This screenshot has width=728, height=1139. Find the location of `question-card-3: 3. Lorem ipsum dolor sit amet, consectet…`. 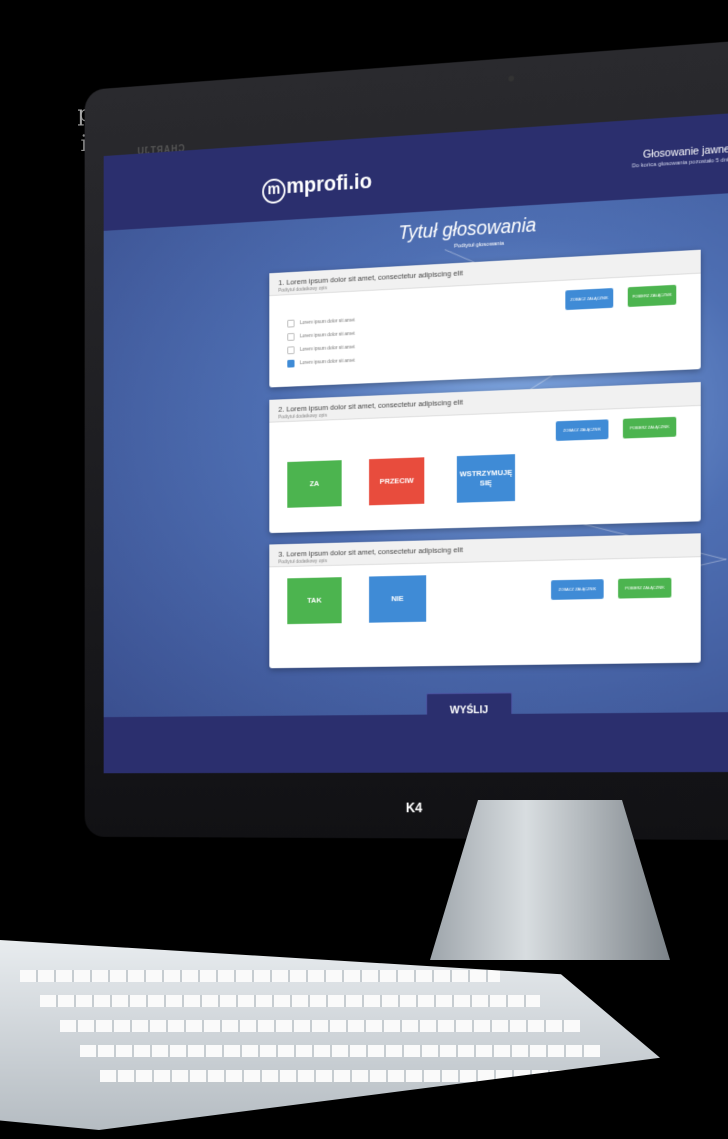

question-card-3: 3. Lorem ipsum dolor sit amet, consectet… is located at coordinates (484, 600).